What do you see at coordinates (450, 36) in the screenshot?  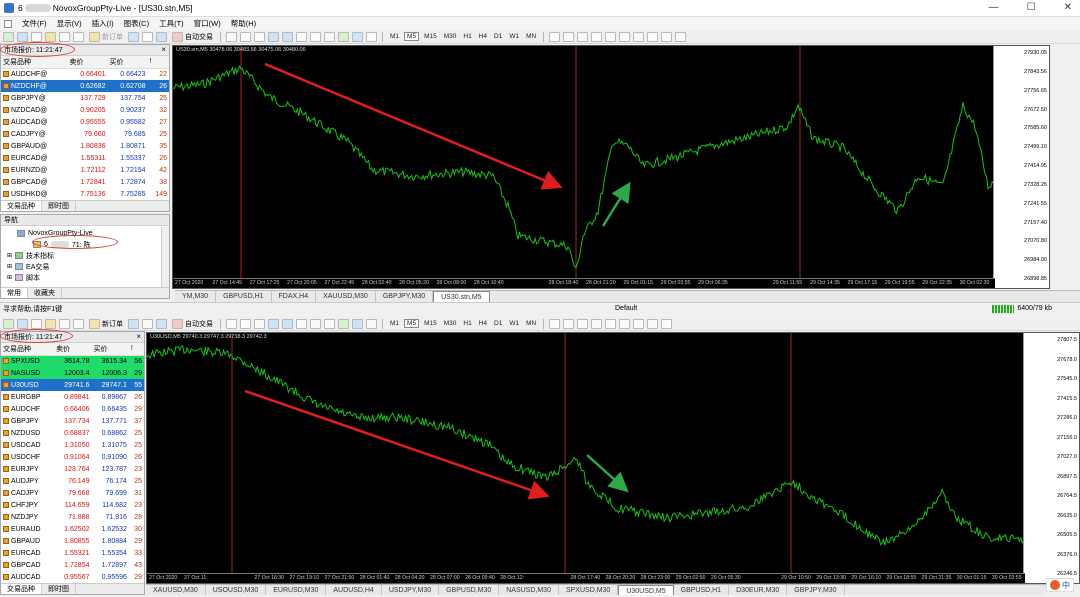 I see `tf-m30: M30` at bounding box center [450, 36].